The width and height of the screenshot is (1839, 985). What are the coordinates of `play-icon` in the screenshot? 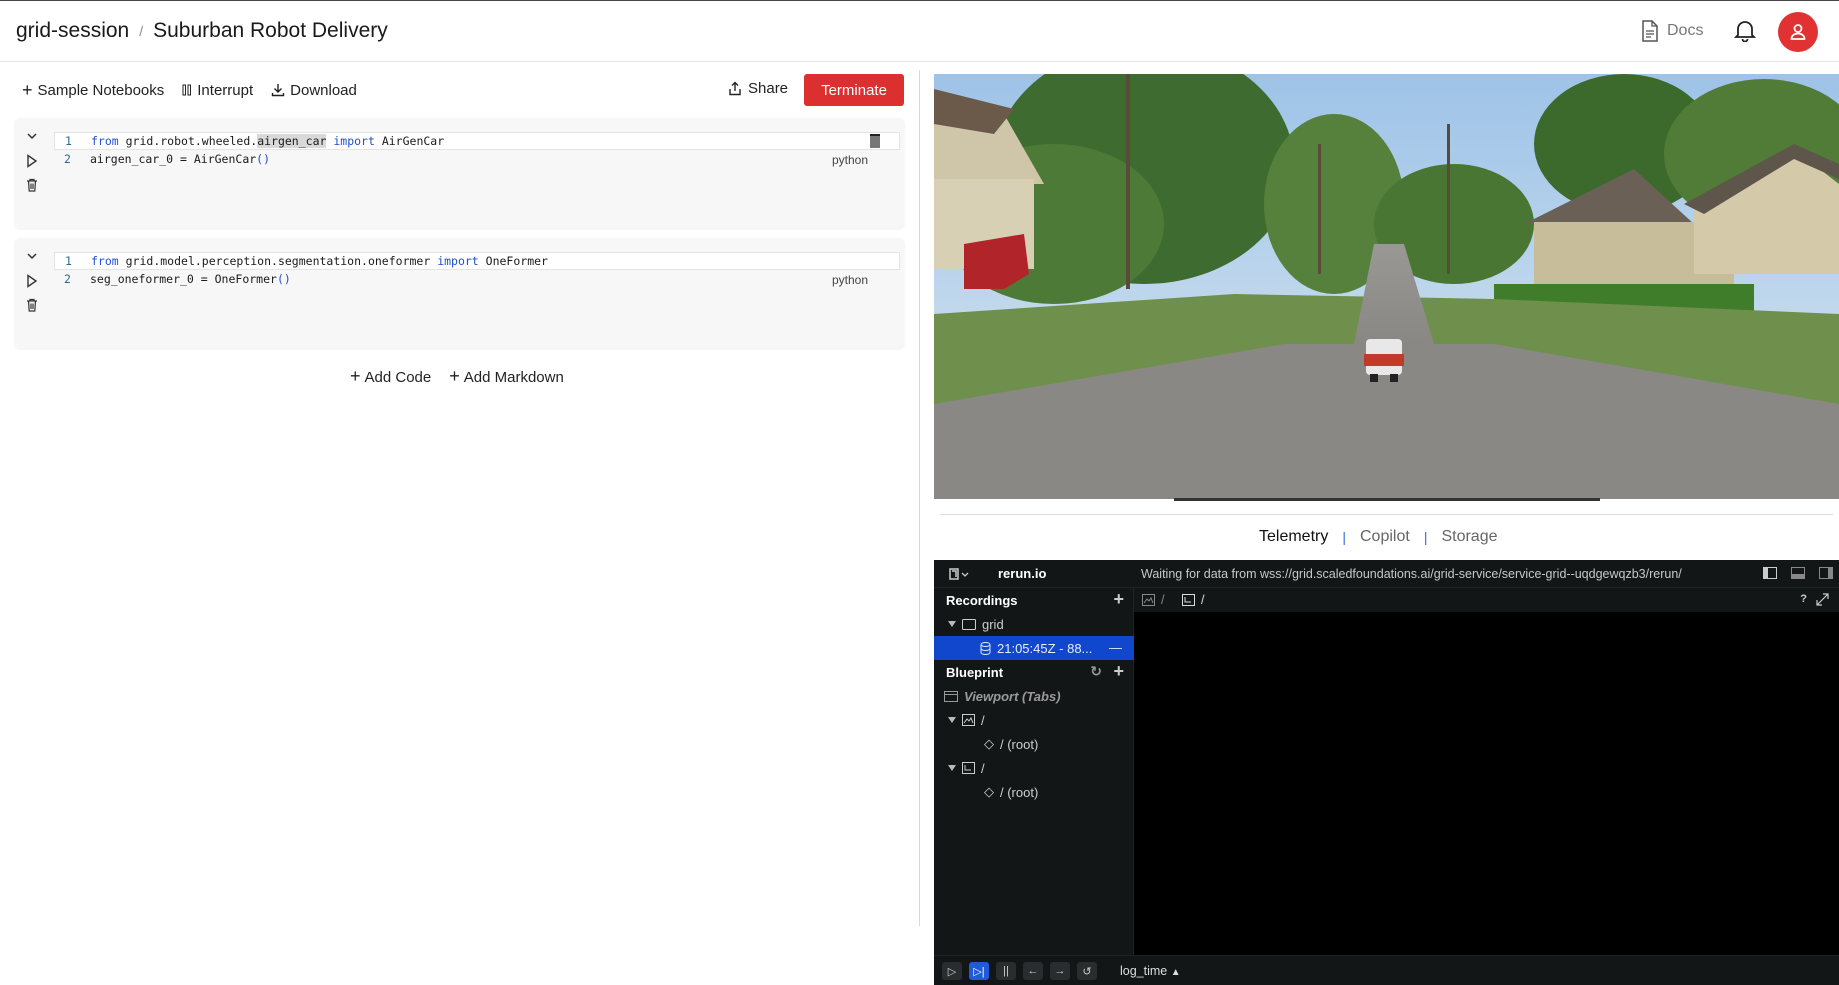 It's located at (32, 281).